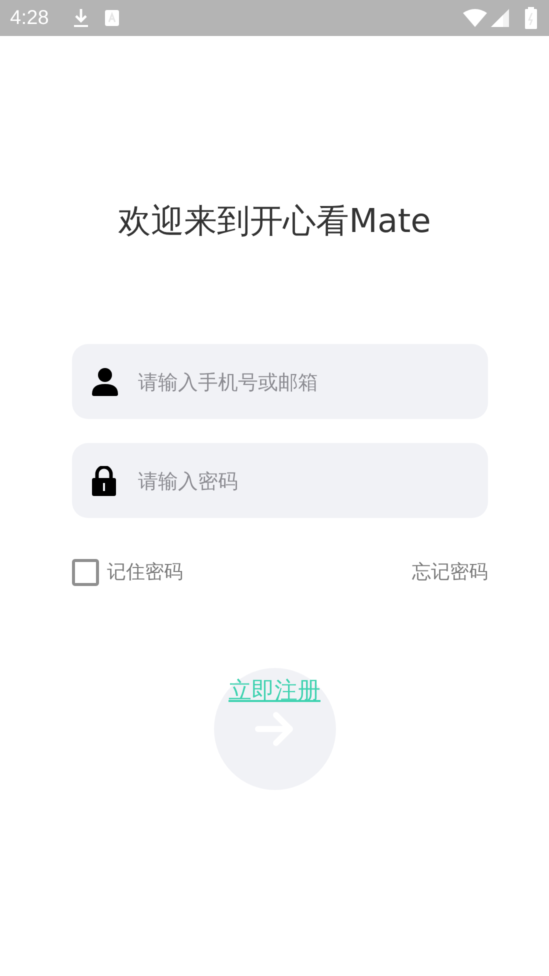  I want to click on status-time: 4:28, so click(29, 18).